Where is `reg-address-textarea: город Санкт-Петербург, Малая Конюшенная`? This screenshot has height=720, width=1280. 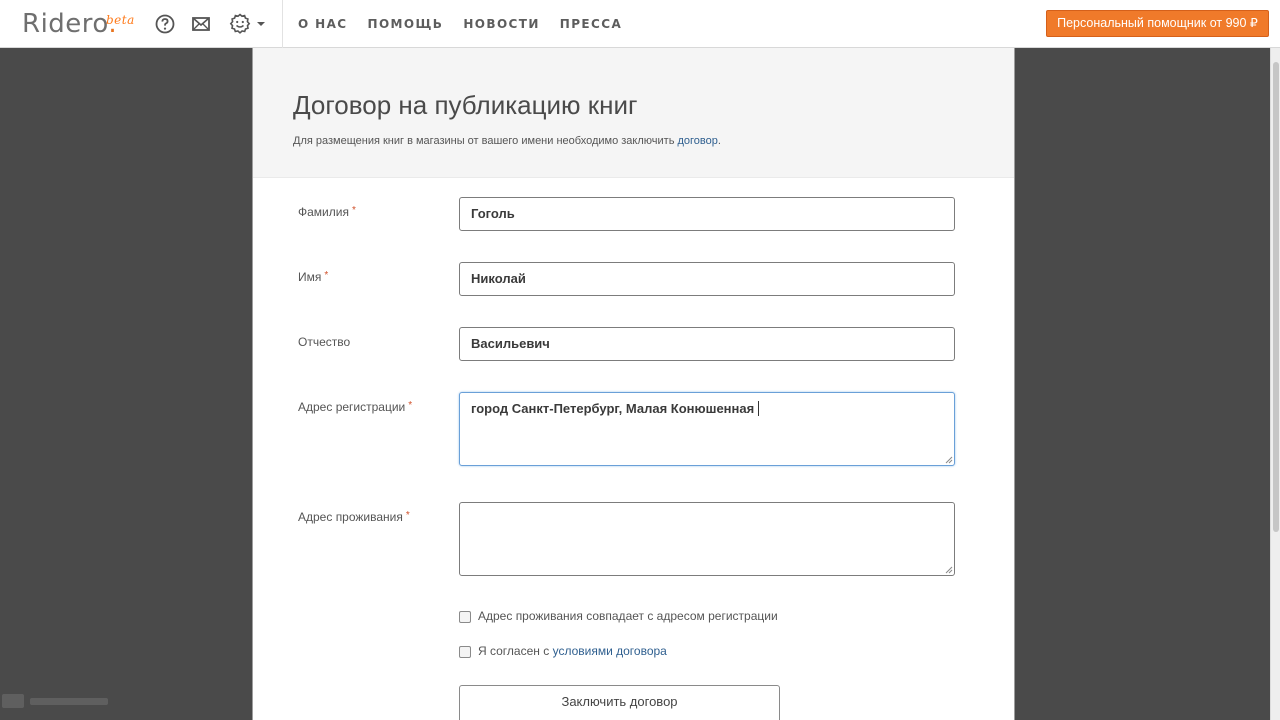 reg-address-textarea: город Санкт-Петербург, Малая Конюшенная is located at coordinates (707, 429).